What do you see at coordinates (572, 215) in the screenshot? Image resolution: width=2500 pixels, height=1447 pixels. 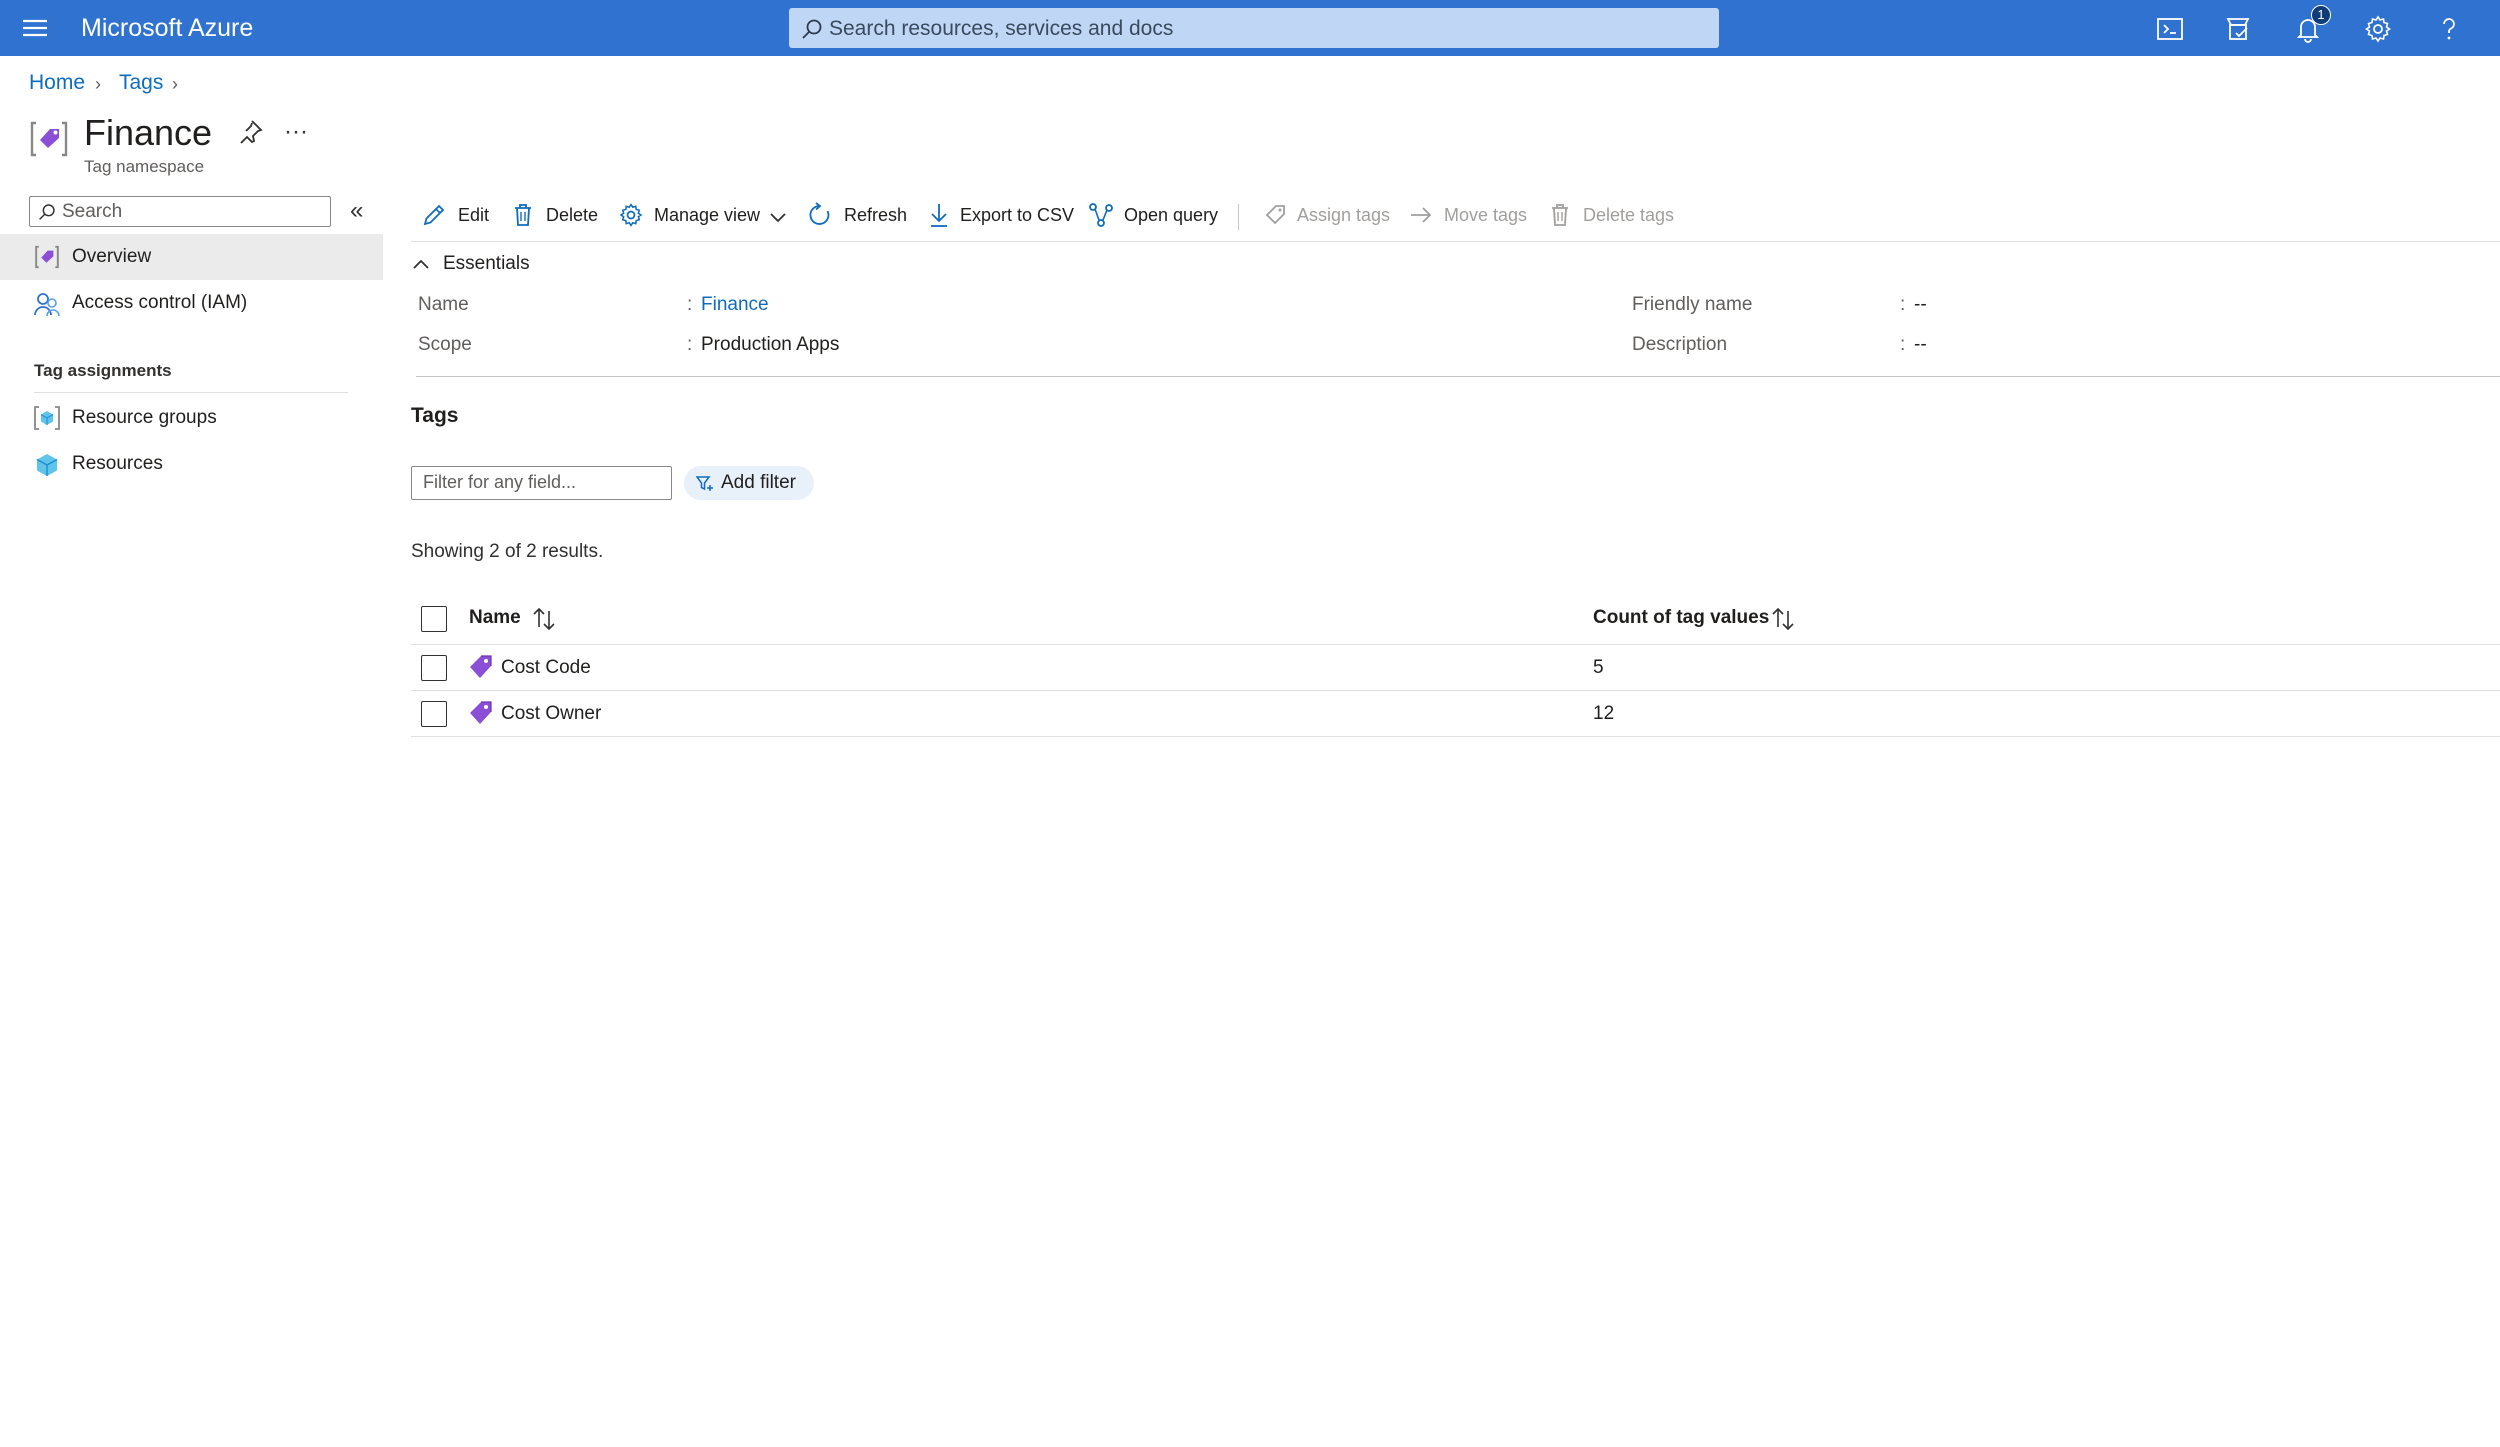 I see `delete-button: Delete` at bounding box center [572, 215].